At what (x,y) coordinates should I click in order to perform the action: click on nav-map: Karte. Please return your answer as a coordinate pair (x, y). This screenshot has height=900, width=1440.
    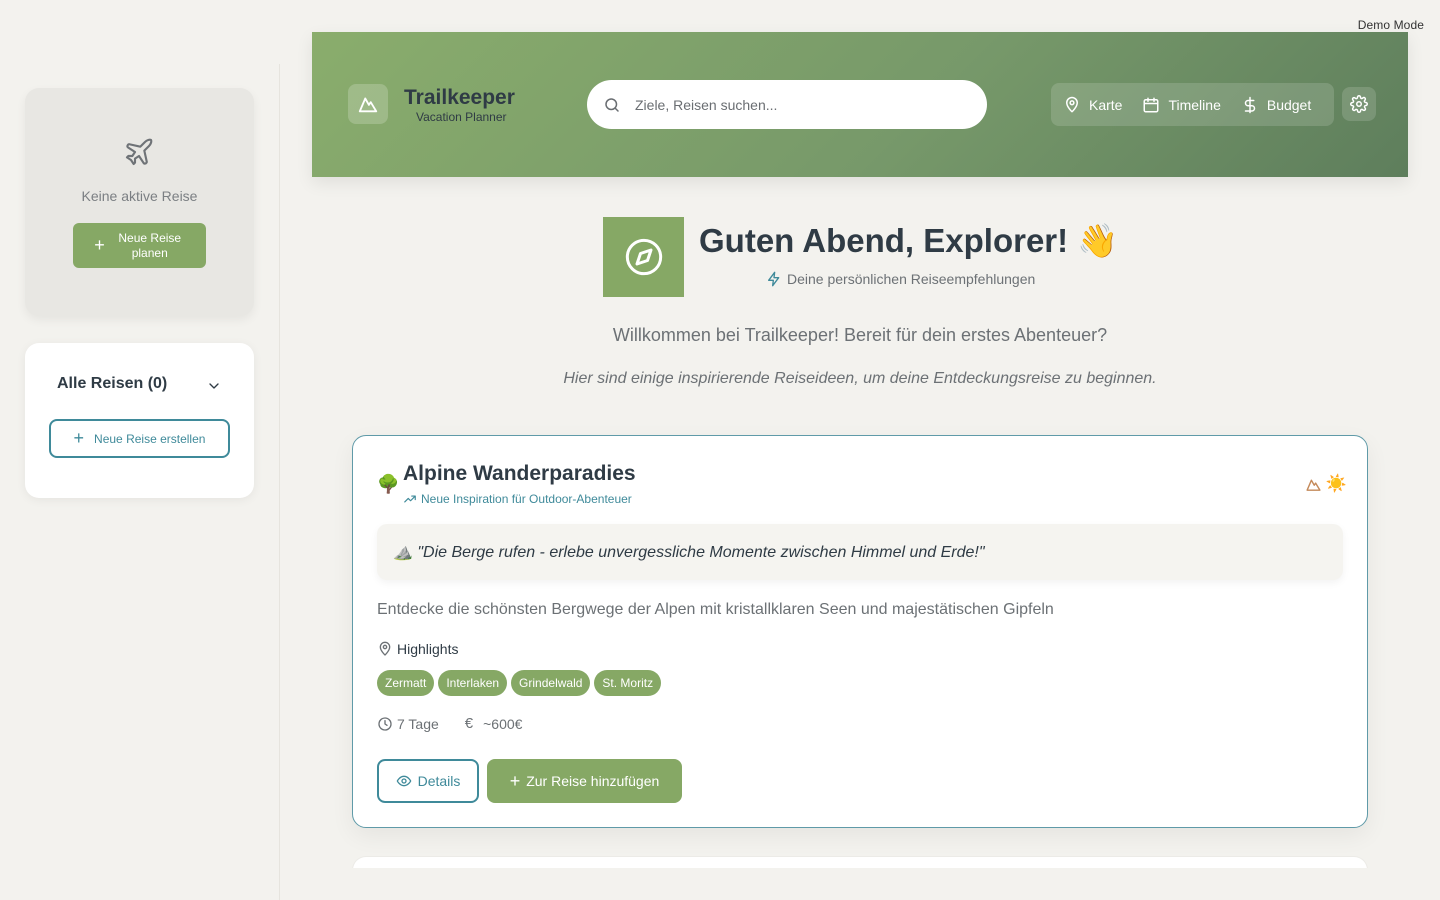
    Looking at the image, I should click on (1092, 105).